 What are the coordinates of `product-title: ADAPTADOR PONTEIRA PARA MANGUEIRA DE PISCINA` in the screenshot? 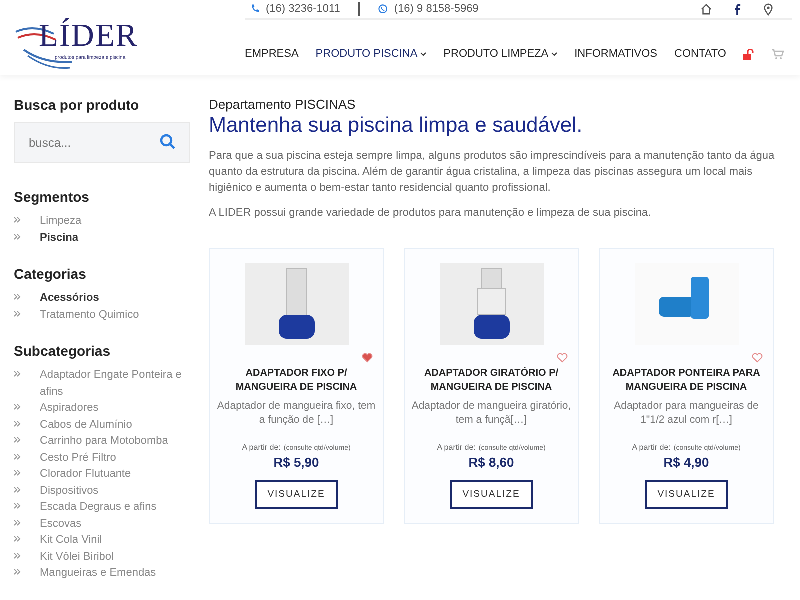 It's located at (686, 381).